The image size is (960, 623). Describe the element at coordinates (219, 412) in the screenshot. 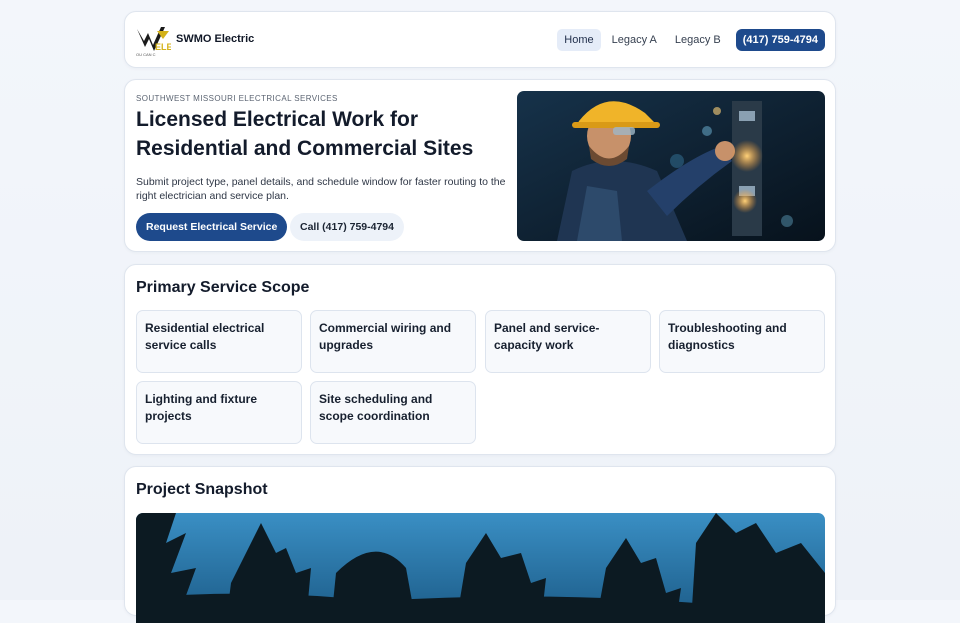

I see `service-tile: Lighting and fixture projects` at that location.